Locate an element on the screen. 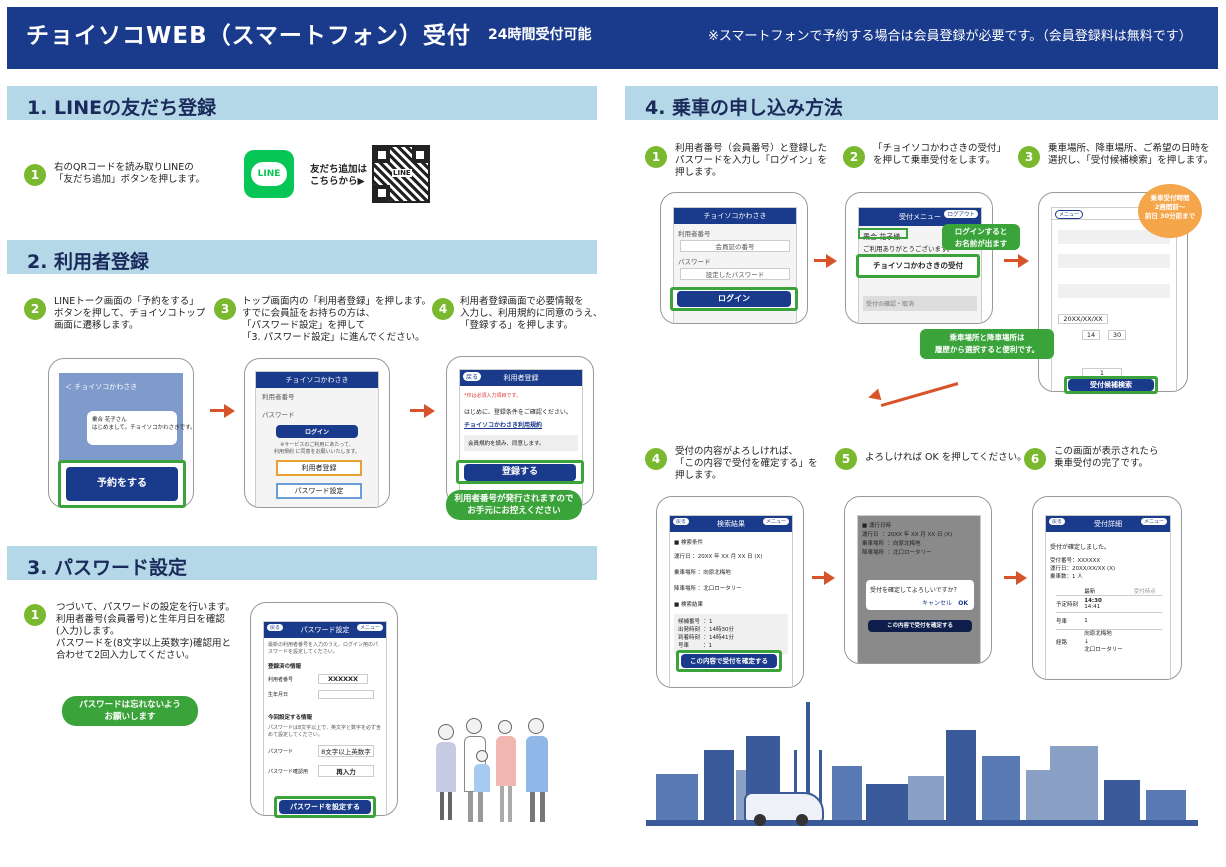 This screenshot has width=1226, height=867. set-password-button: パスワードを設定する is located at coordinates (325, 807).